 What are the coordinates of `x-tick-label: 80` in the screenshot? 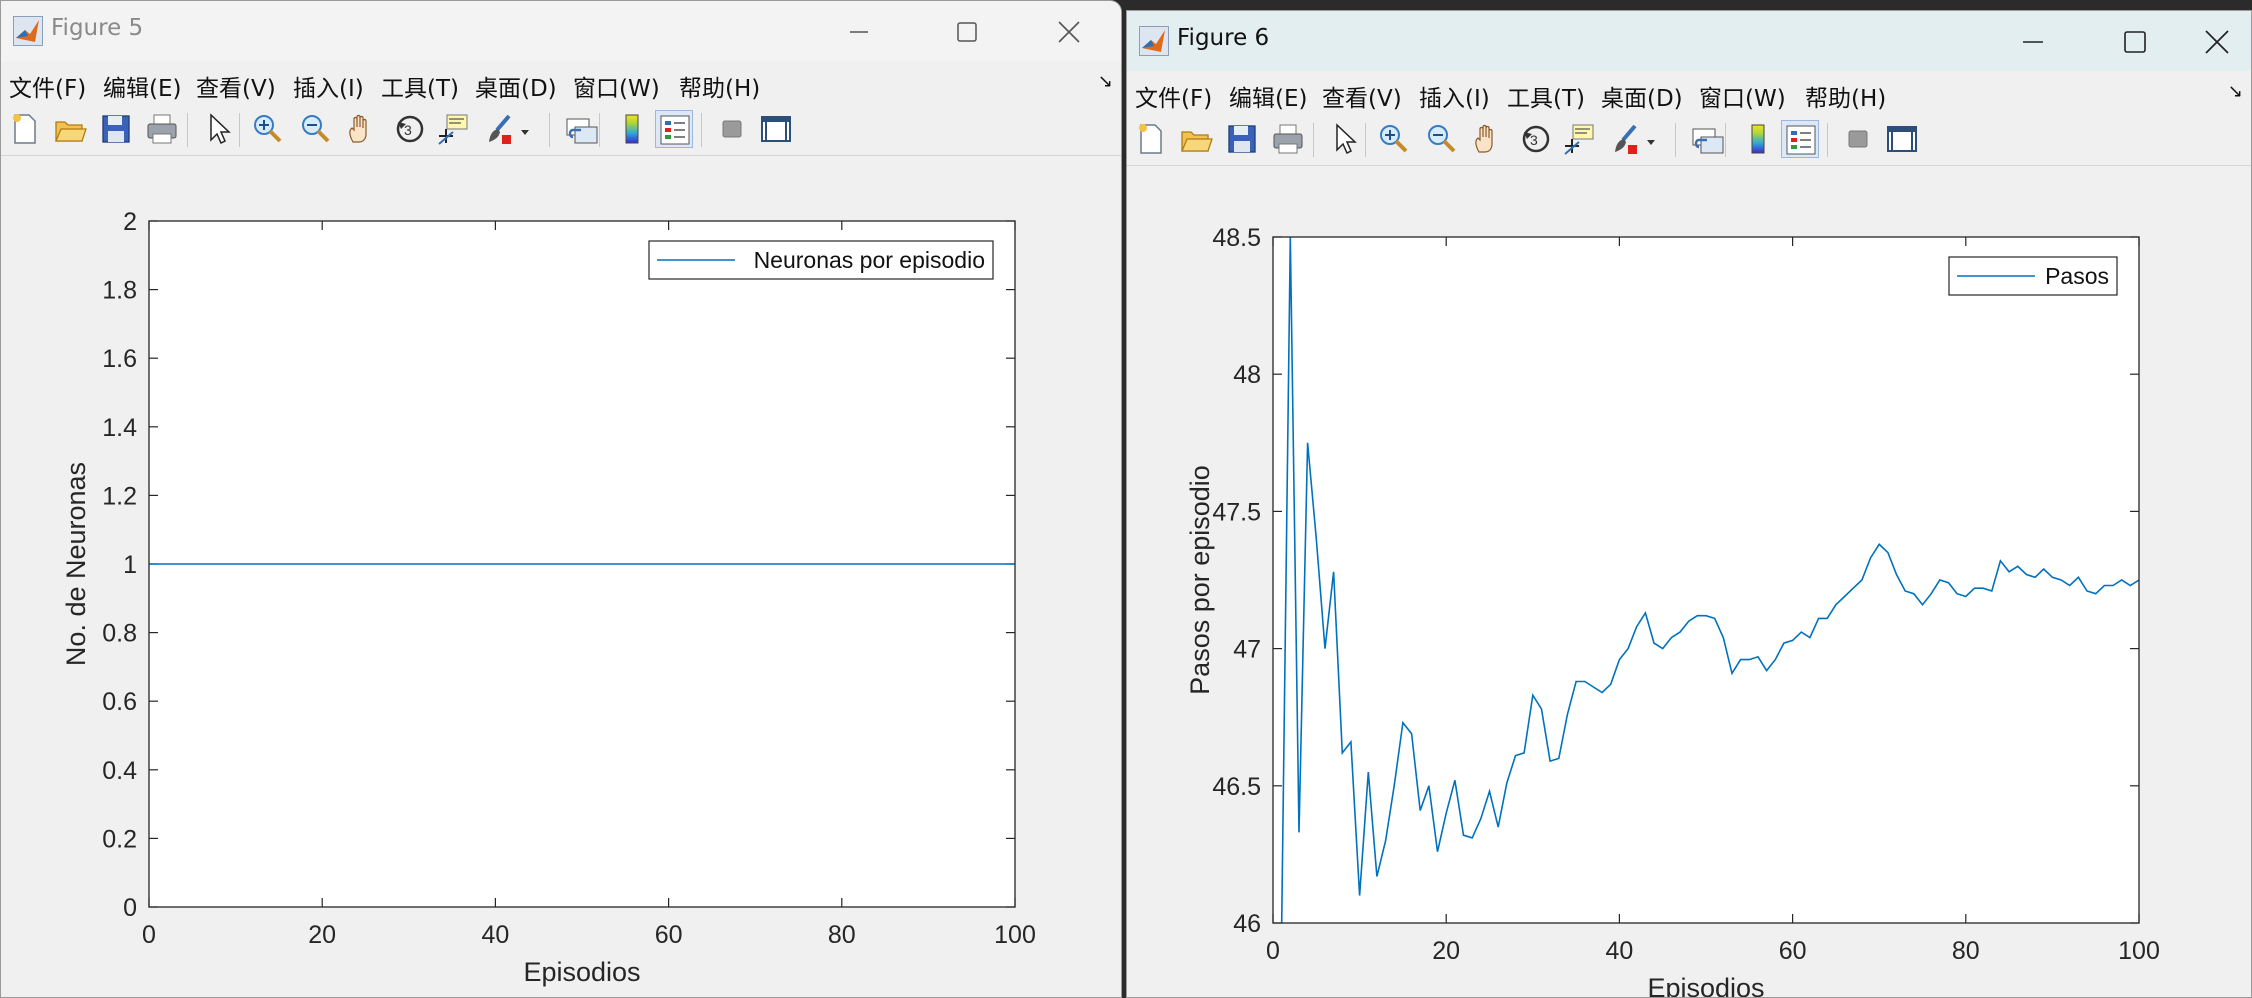 It's located at (1966, 951).